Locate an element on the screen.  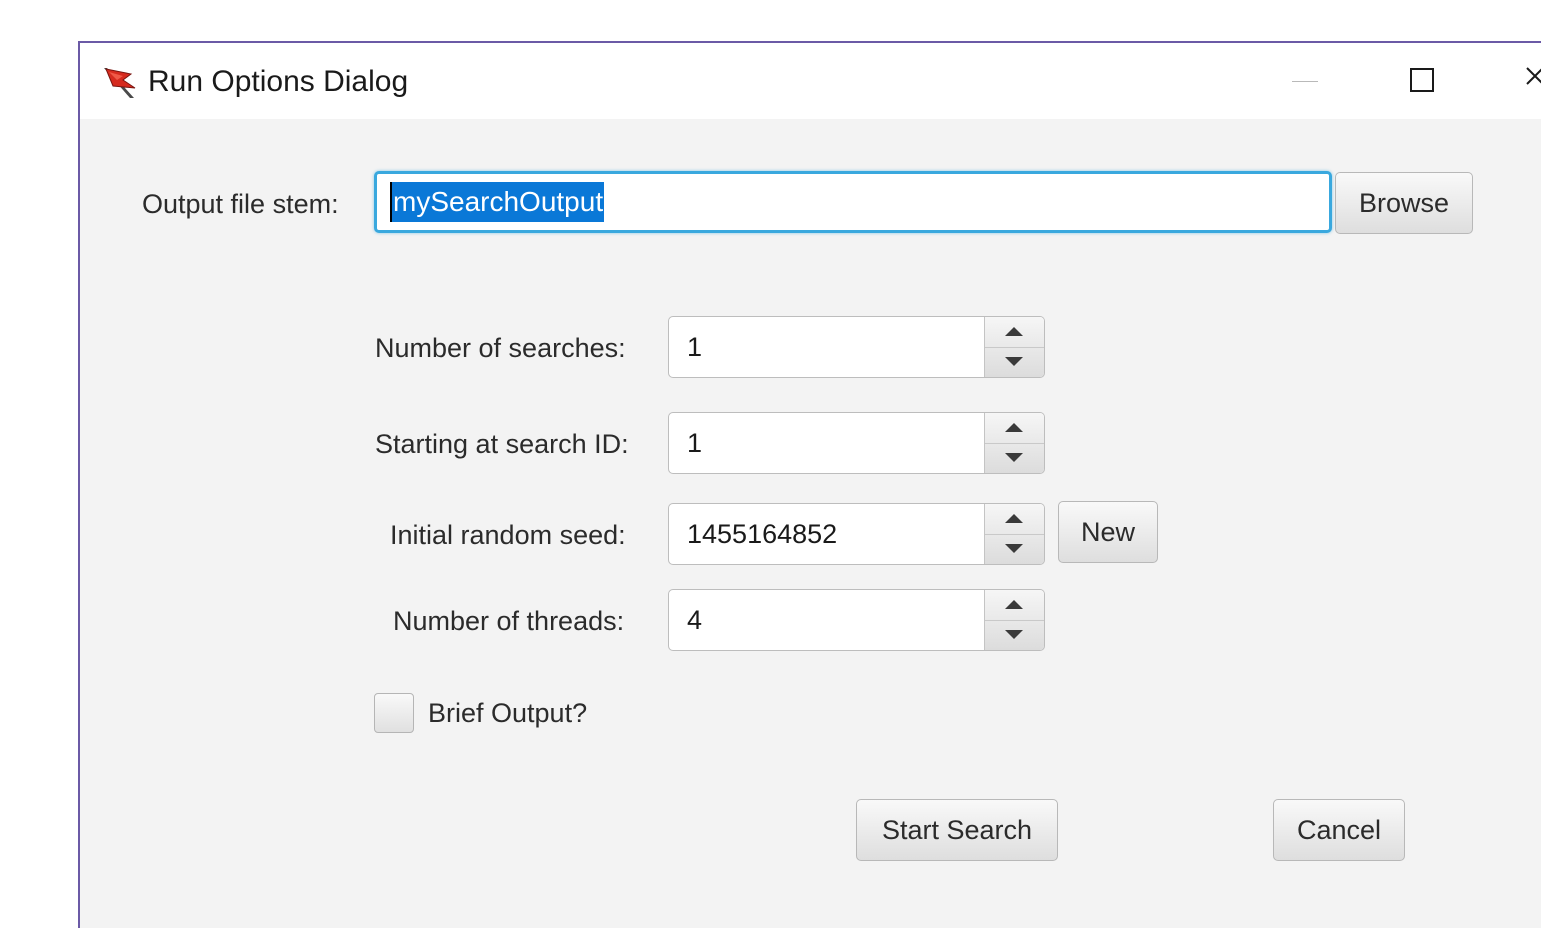
starting-search-id-label: Starting at search ID: is located at coordinates (502, 444).